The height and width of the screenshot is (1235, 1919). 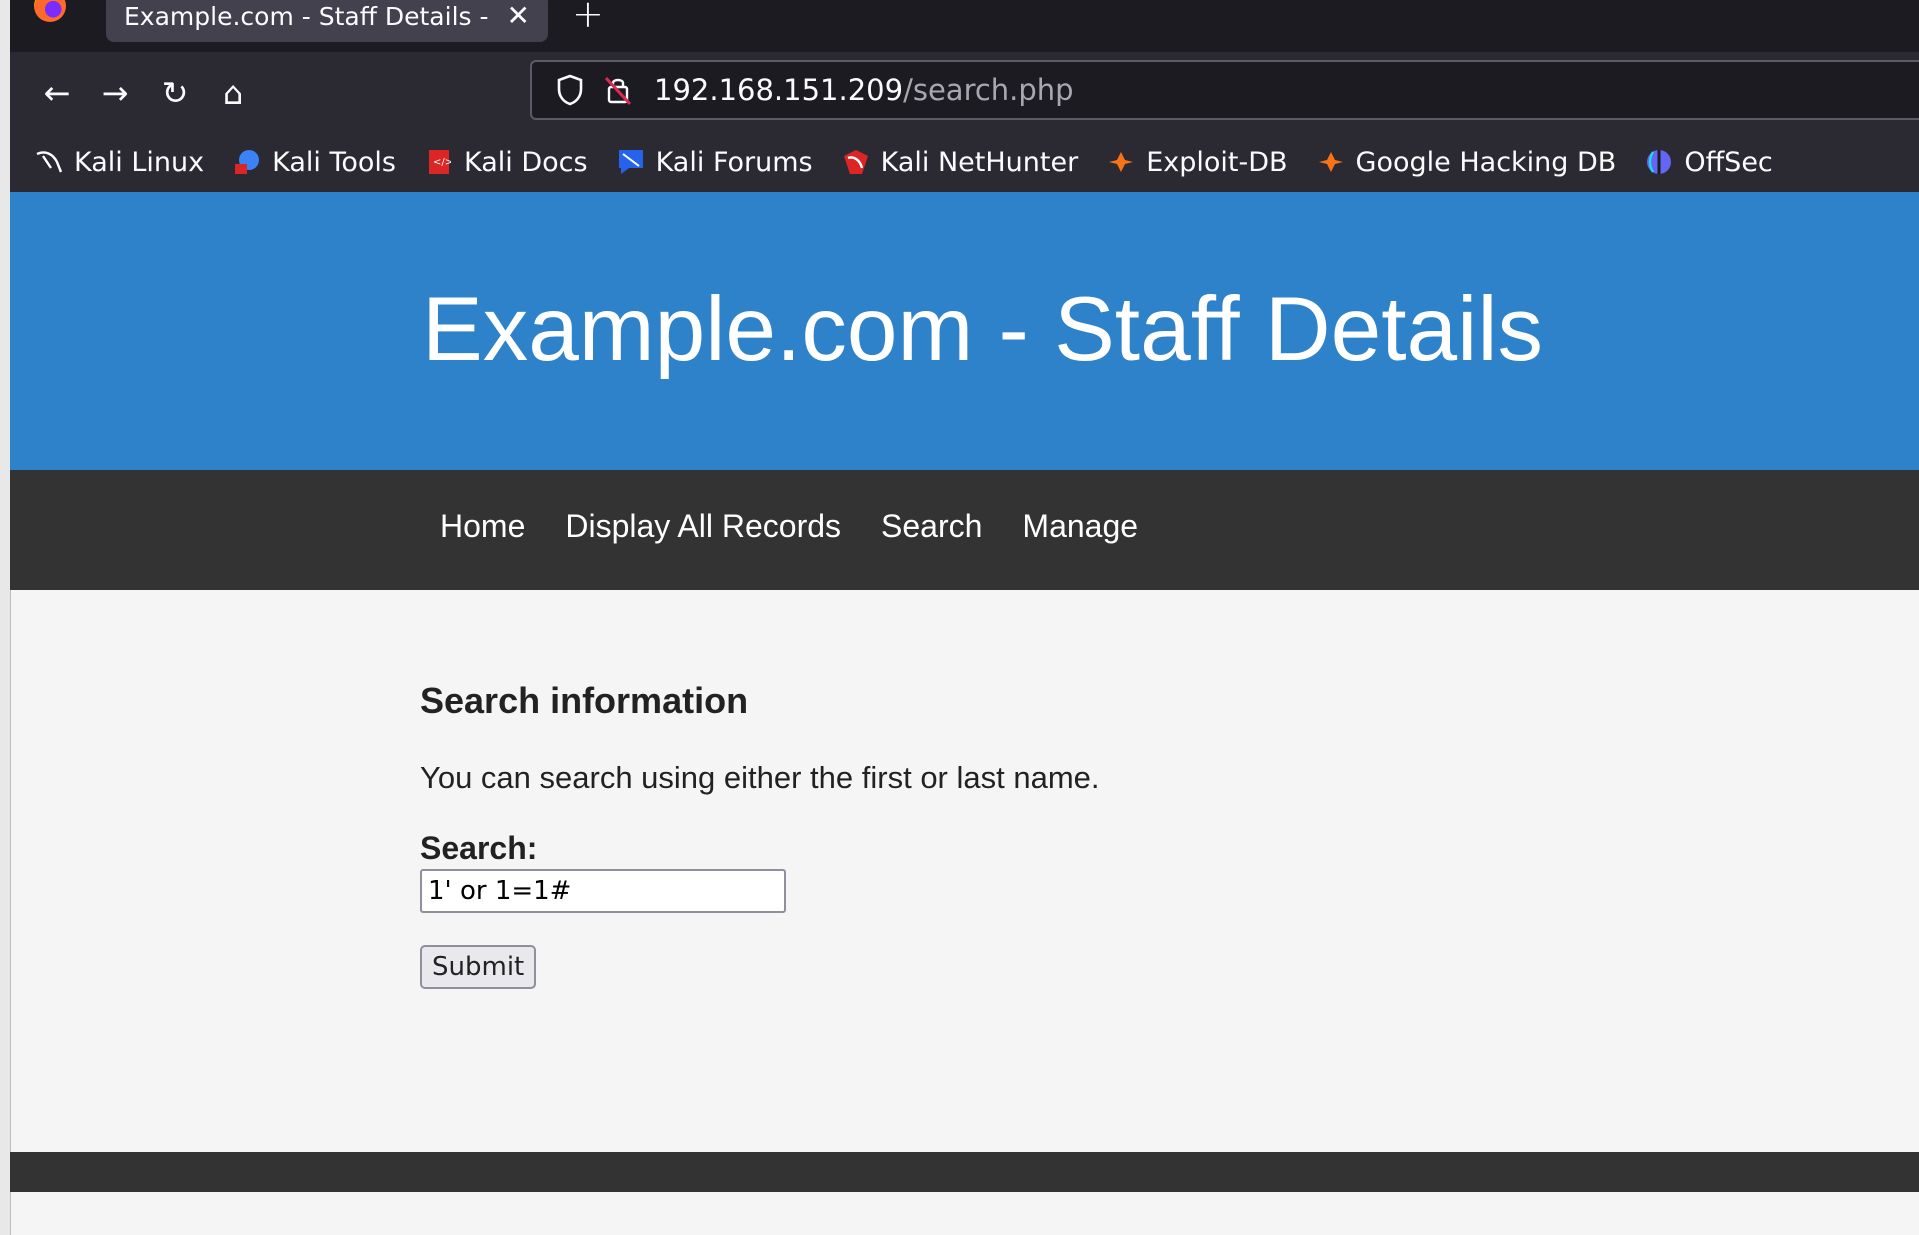 What do you see at coordinates (983, 329) in the screenshot?
I see `site-title: Example.com - Staff Details` at bounding box center [983, 329].